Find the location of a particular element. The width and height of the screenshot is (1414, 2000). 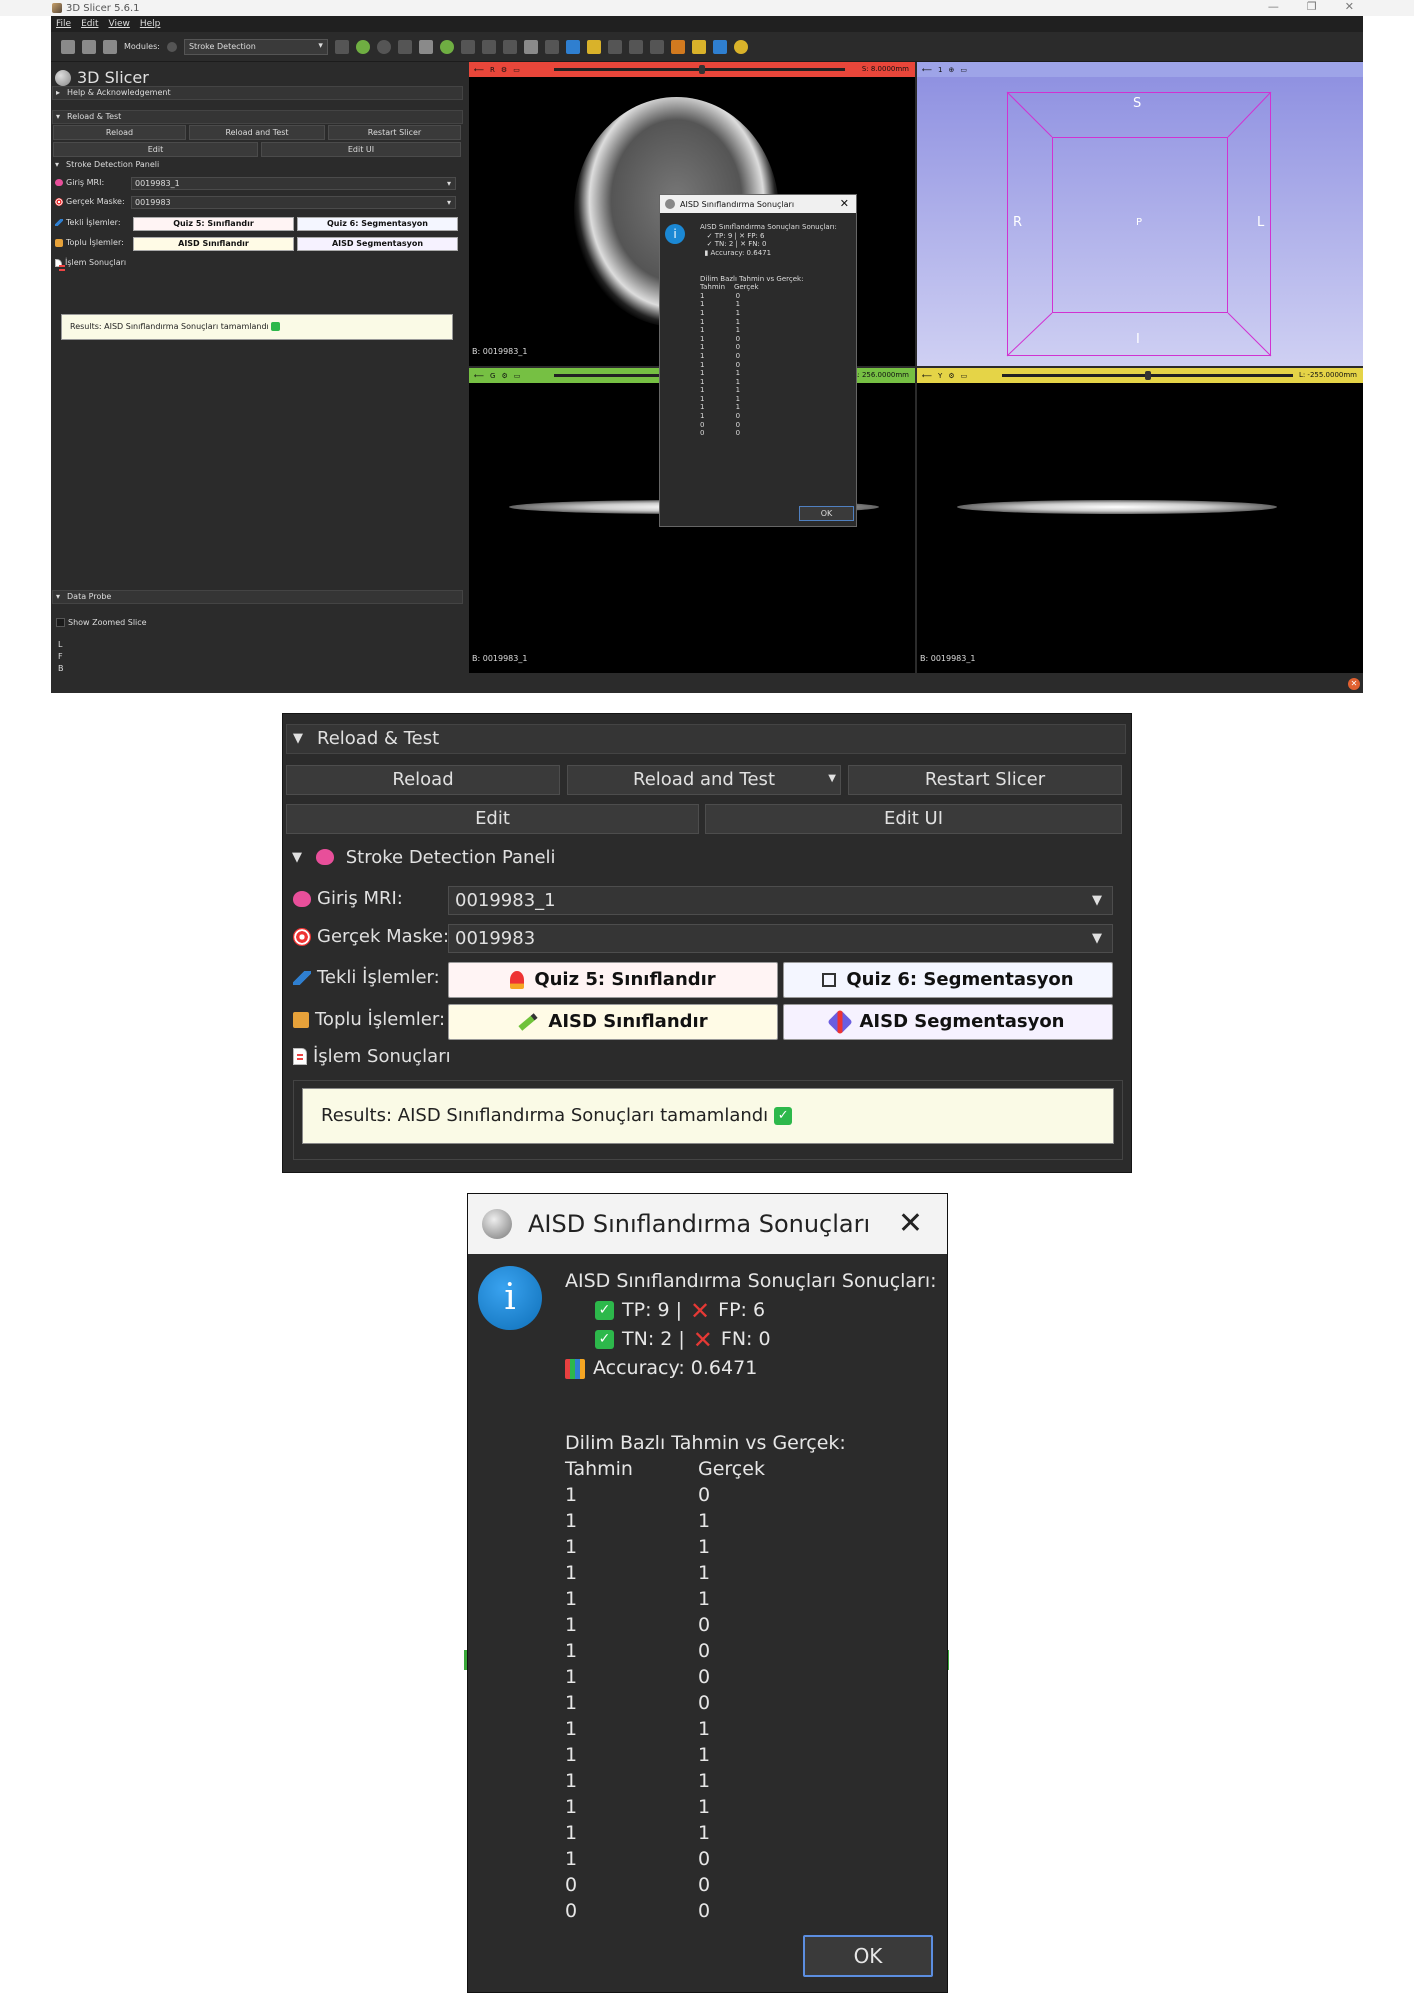

red-slice-knob is located at coordinates (702, 69).